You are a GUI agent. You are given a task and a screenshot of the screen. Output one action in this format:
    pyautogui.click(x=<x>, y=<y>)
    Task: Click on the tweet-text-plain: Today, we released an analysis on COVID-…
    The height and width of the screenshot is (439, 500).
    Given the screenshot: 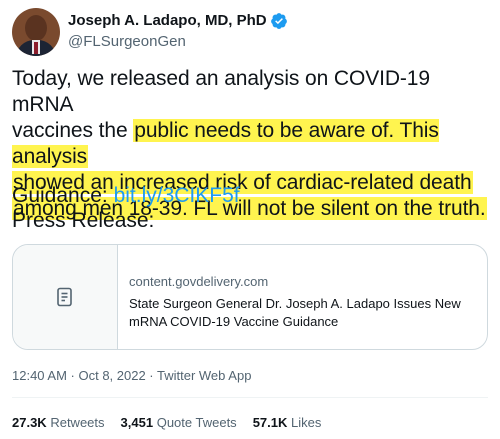 What is the action you would take?
    pyautogui.click(x=221, y=91)
    